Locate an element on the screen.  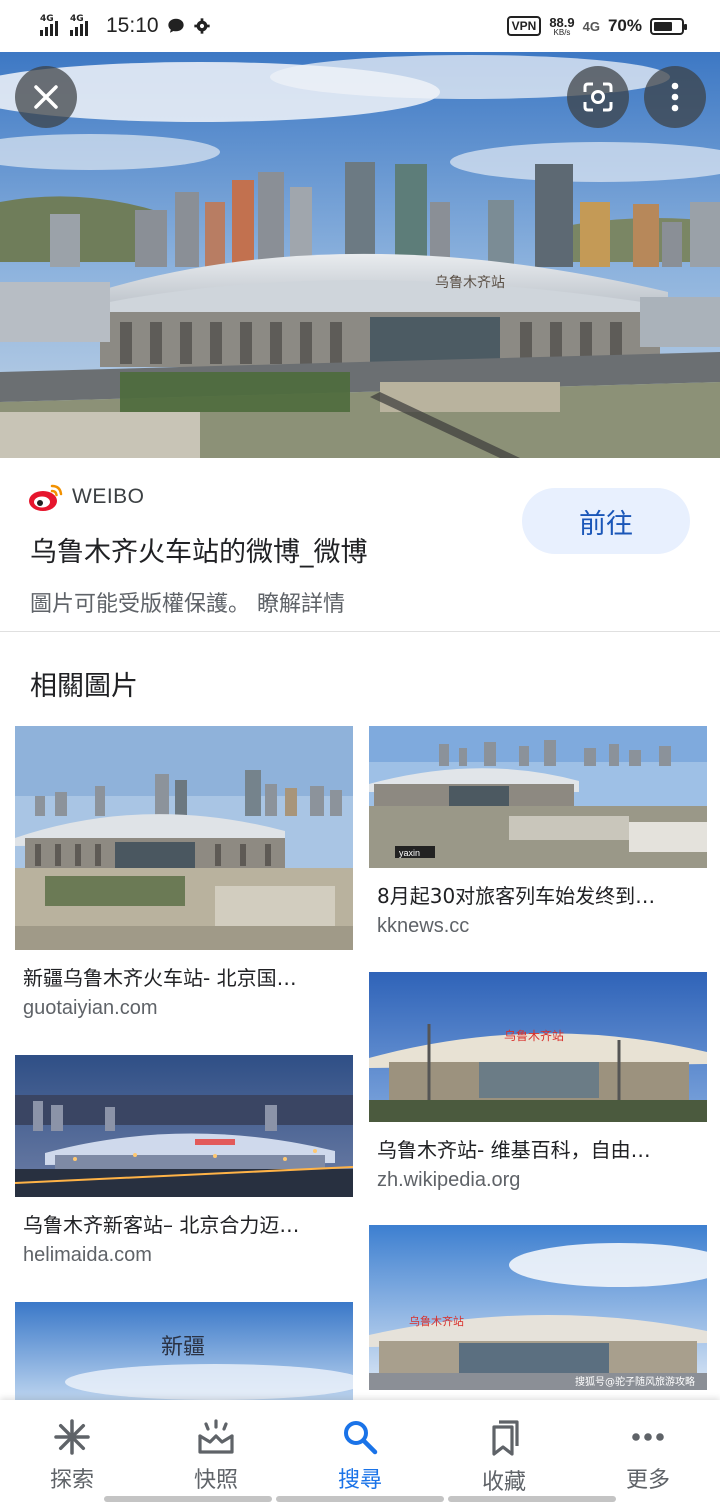
vpn-badge: VPN is located at coordinates (524, 26).